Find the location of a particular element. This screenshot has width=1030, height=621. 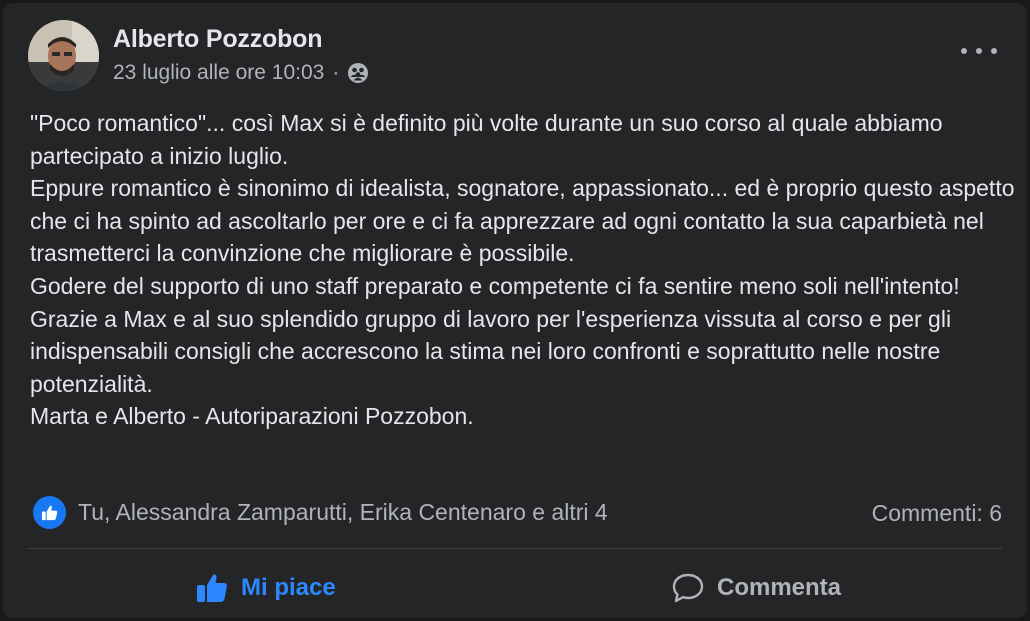

comment-label: Commenta is located at coordinates (779, 587).